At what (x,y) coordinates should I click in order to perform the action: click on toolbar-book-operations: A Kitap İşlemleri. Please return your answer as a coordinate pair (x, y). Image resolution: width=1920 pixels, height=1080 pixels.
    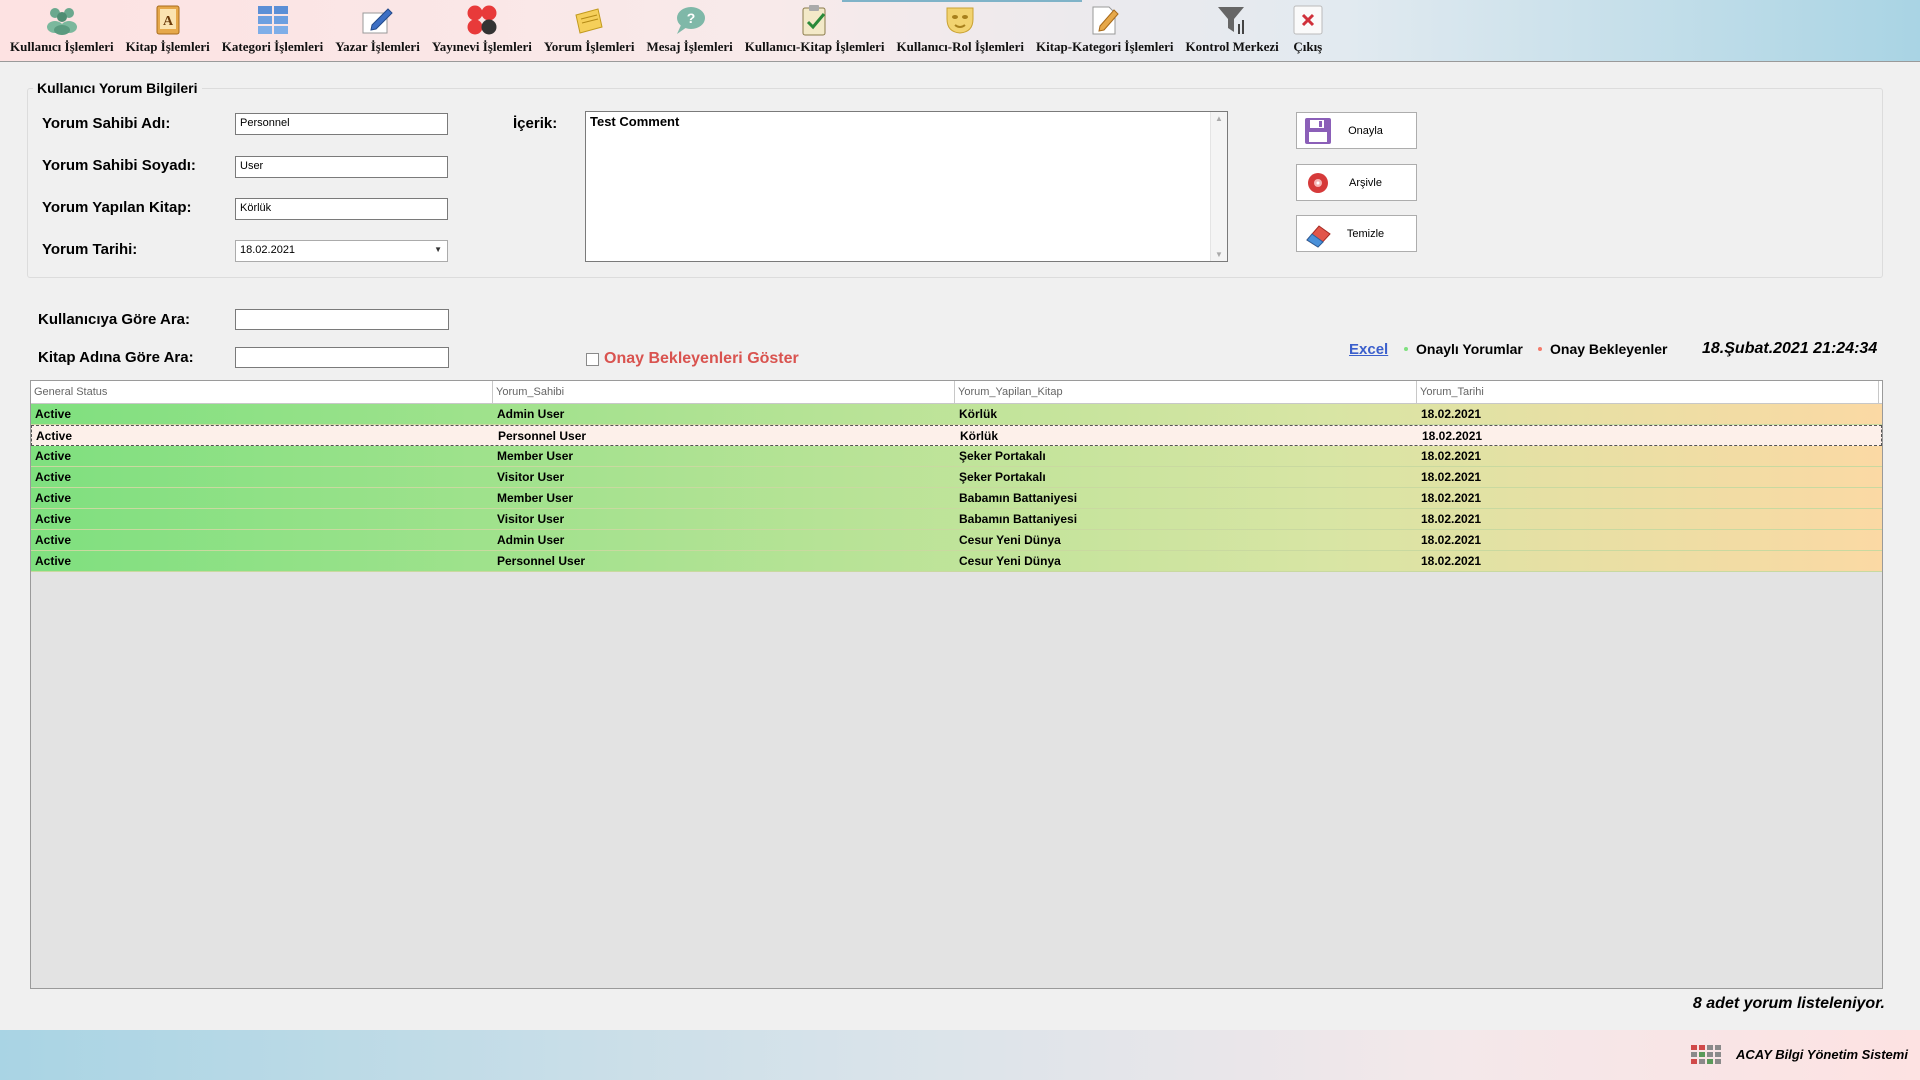
    Looking at the image, I should click on (168, 29).